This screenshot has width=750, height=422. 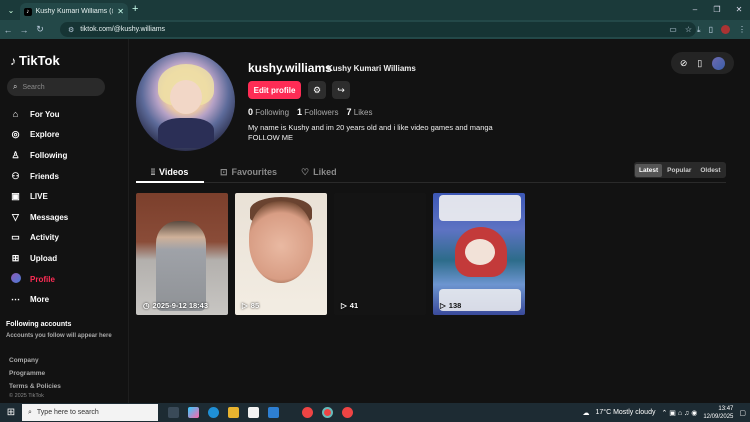 I want to click on store-icon, so click(x=253, y=412).